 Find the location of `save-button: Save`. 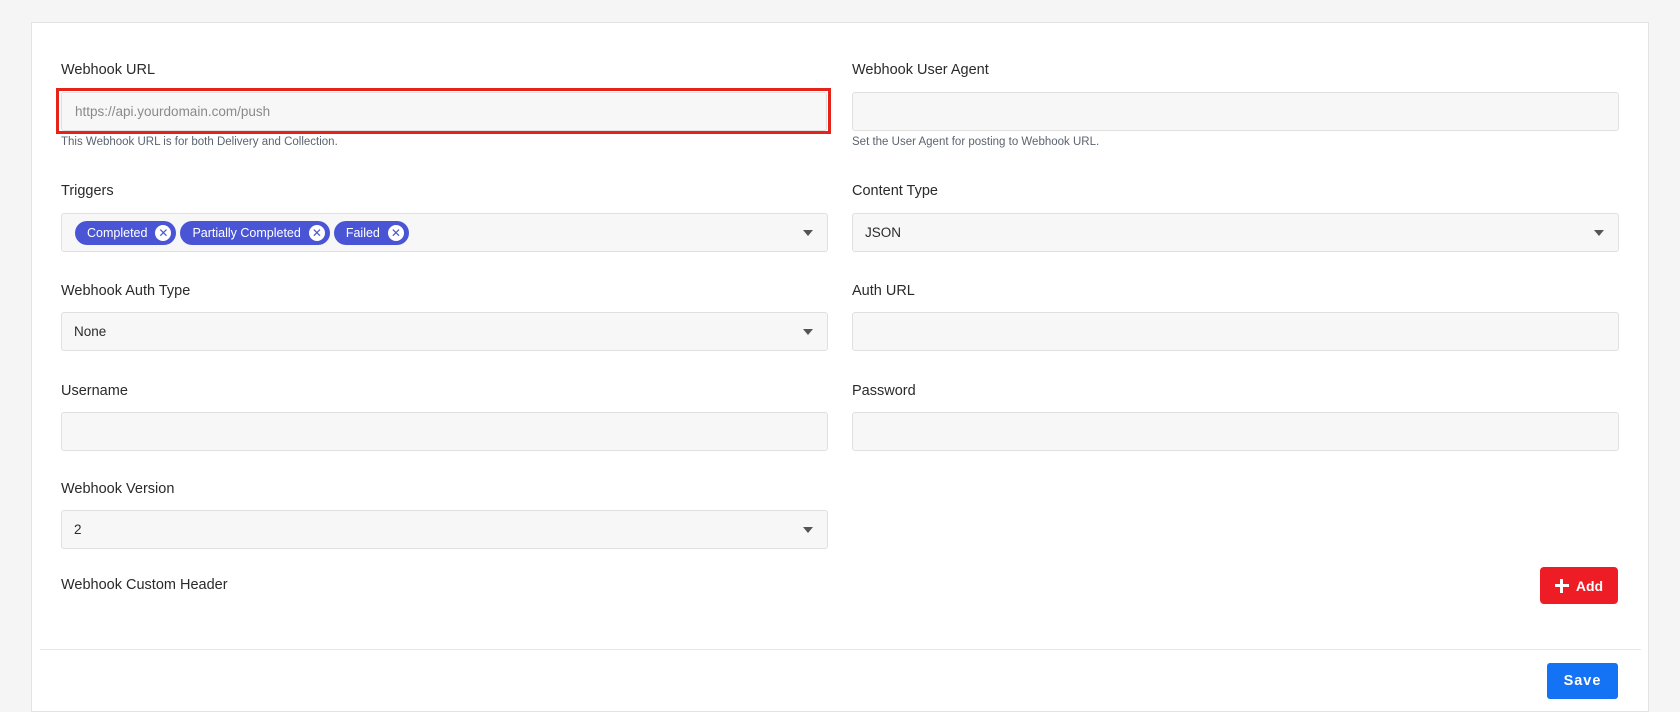

save-button: Save is located at coordinates (1582, 681).